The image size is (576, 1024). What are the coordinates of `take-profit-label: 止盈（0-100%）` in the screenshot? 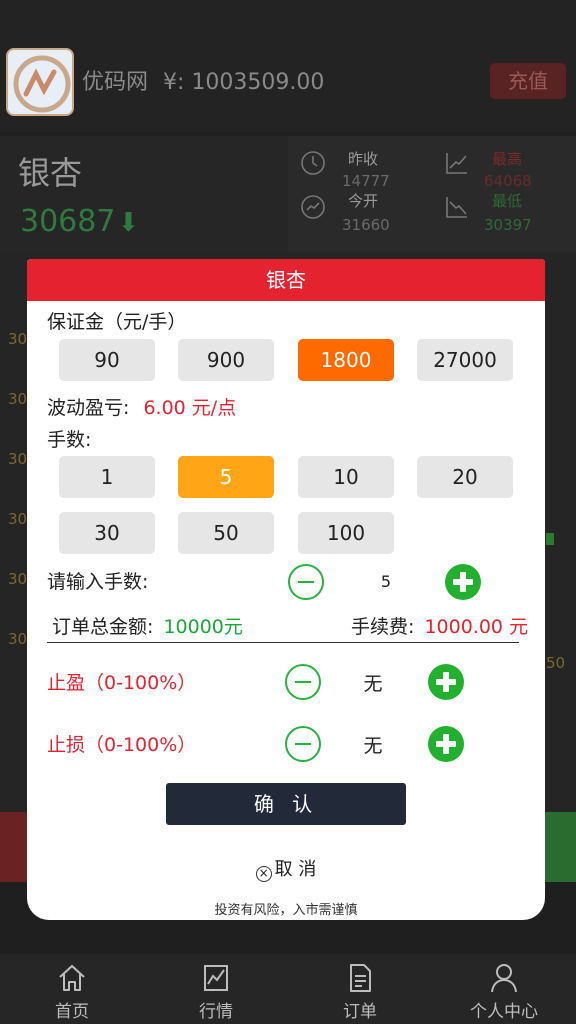 It's located at (122, 683).